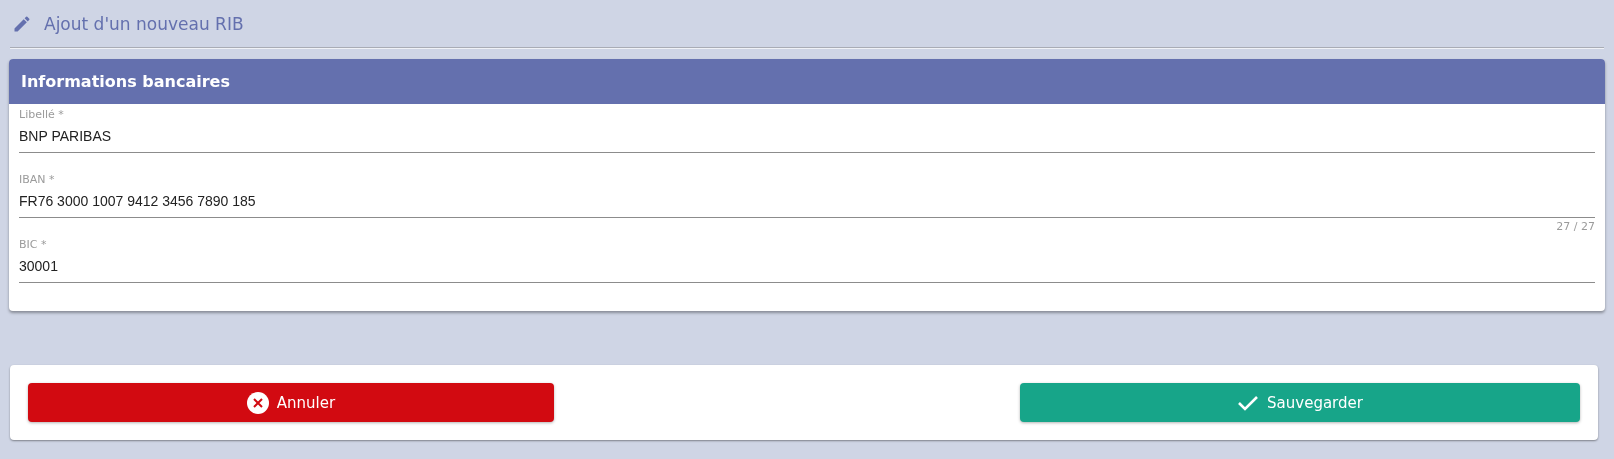  What do you see at coordinates (807, 137) in the screenshot?
I see `input-field: BNP PARIBAS` at bounding box center [807, 137].